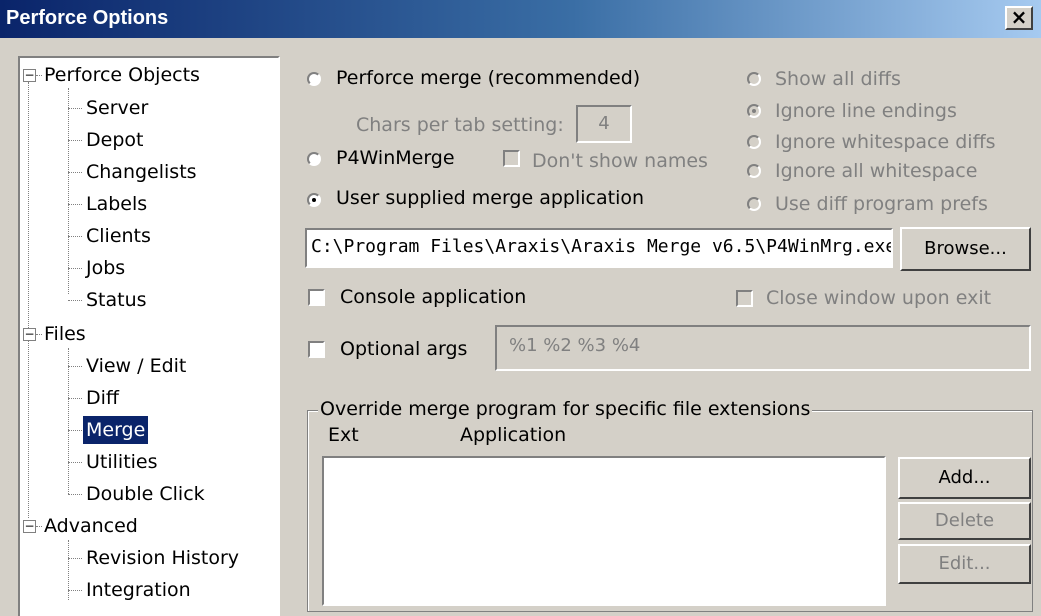 The width and height of the screenshot is (1041, 616). Describe the element at coordinates (102, 398) in the screenshot. I see `tree-item-diff: Diff` at that location.